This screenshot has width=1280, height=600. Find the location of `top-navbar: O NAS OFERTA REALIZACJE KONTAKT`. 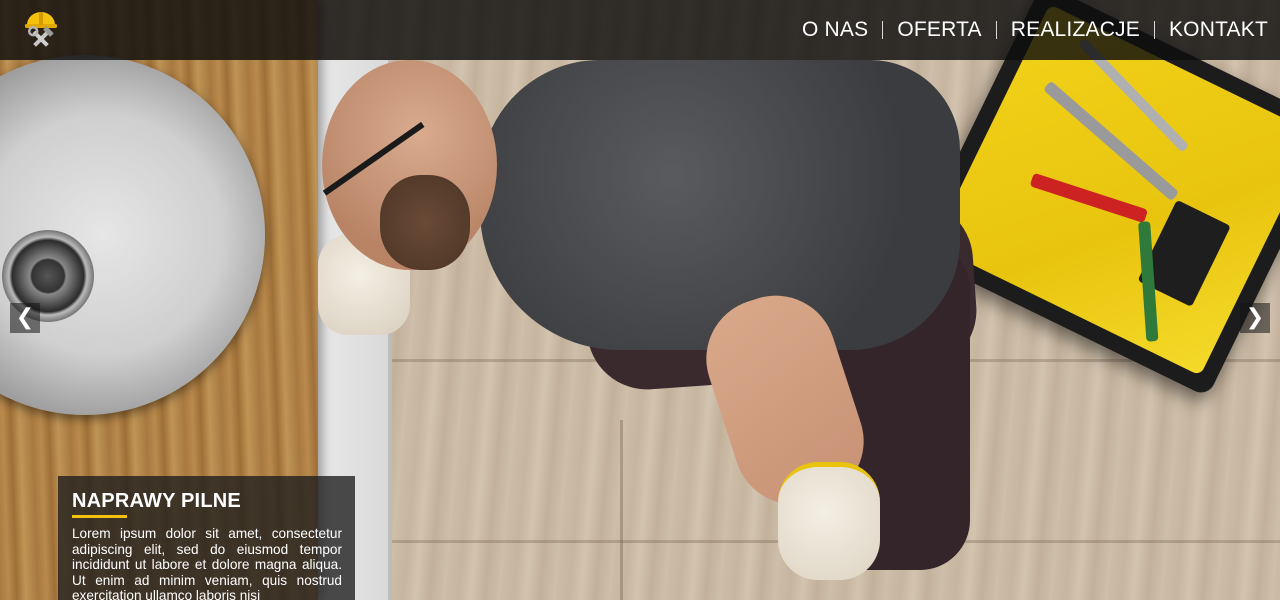

top-navbar: O NAS OFERTA REALIZACJE KONTAKT is located at coordinates (640, 30).